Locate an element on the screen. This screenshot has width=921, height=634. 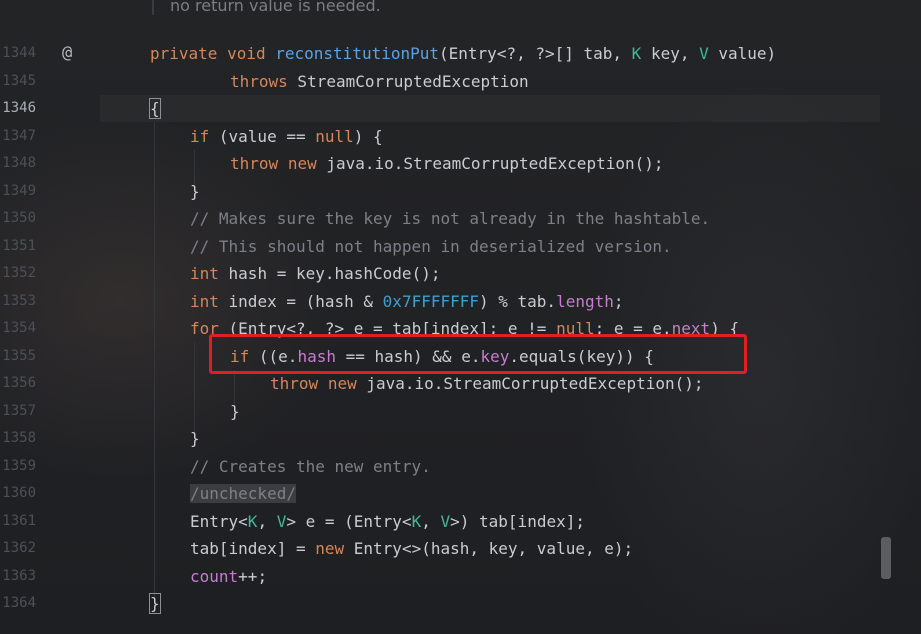
code-text: key, is located at coordinates (670, 53).